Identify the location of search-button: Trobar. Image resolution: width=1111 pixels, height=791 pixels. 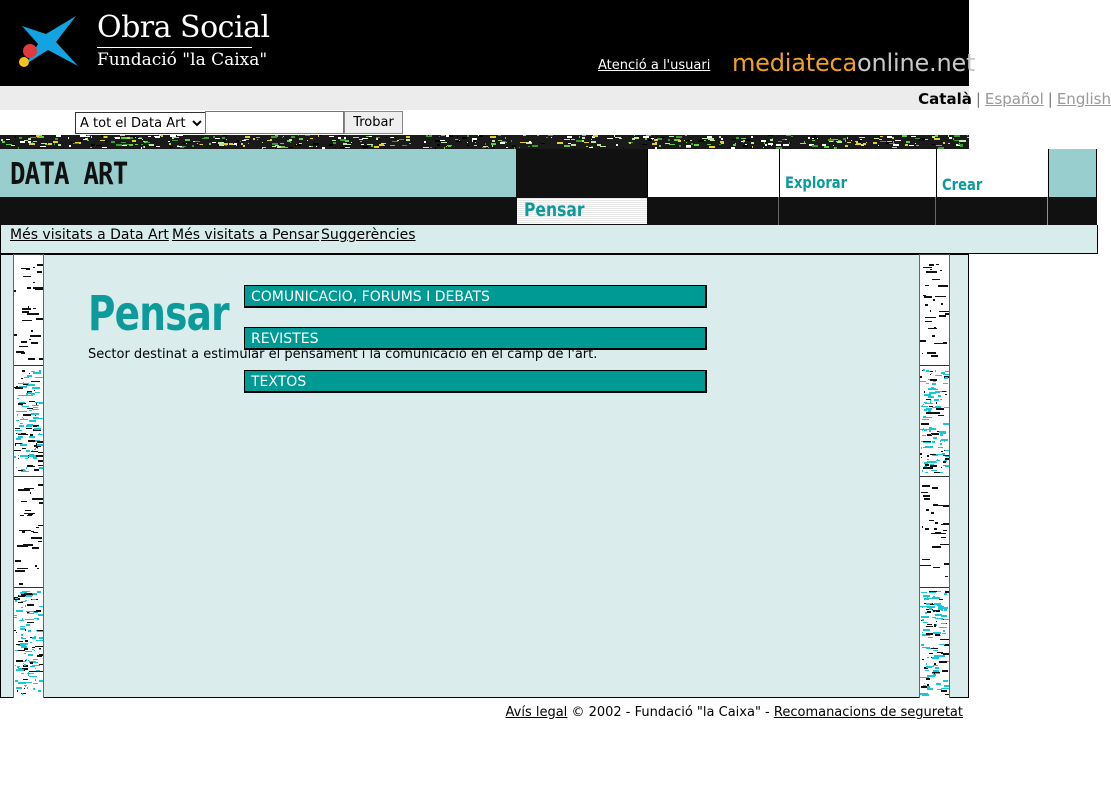
(373, 122).